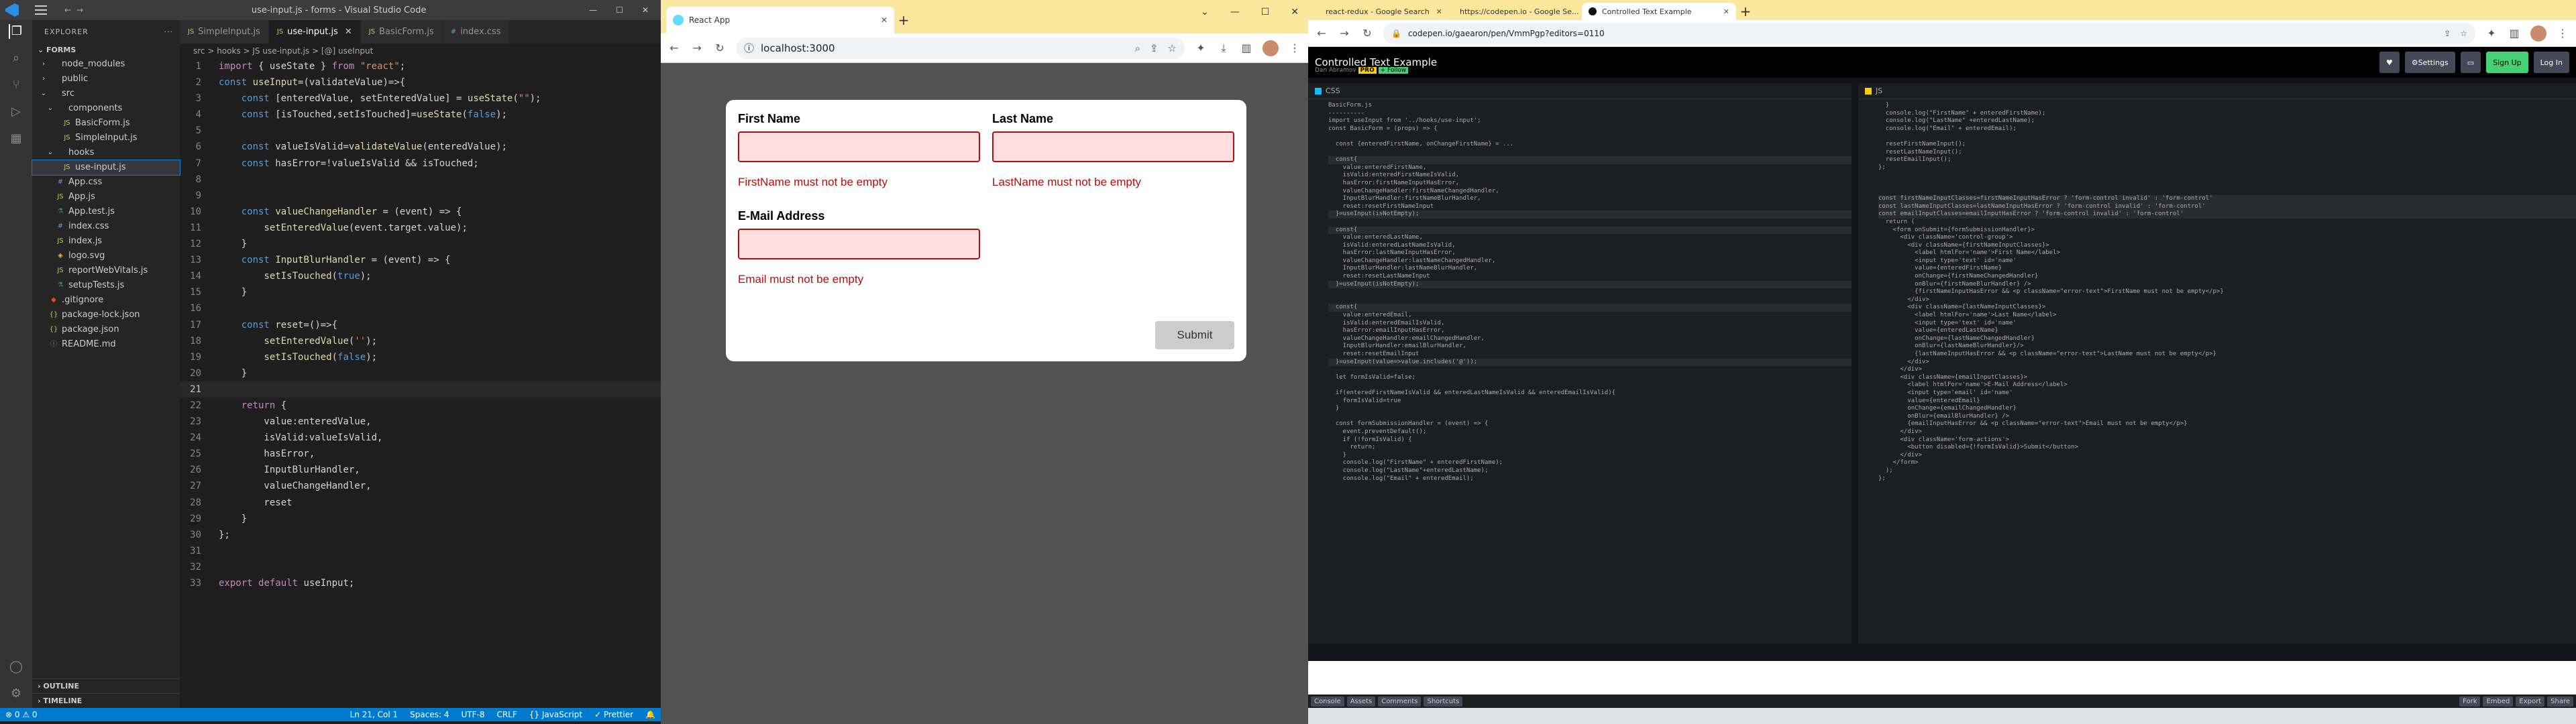 The image size is (2576, 724). I want to click on account-icon: ◯, so click(16, 667).